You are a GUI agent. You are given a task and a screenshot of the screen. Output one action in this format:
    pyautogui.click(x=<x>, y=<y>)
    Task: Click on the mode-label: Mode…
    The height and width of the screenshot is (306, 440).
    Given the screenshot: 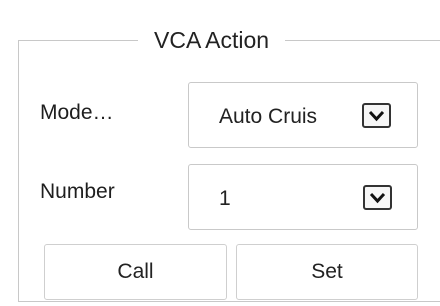 What is the action you would take?
    pyautogui.click(x=77, y=112)
    